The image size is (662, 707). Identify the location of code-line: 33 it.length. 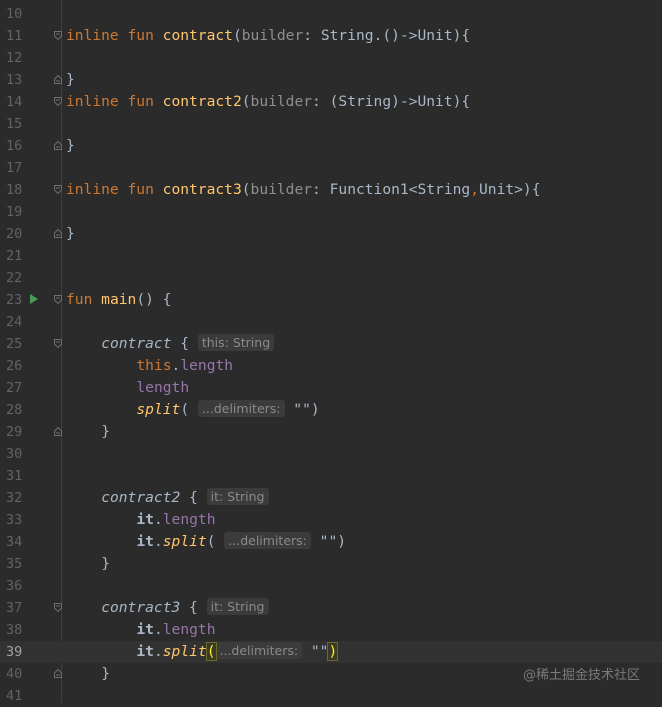
(331, 520).